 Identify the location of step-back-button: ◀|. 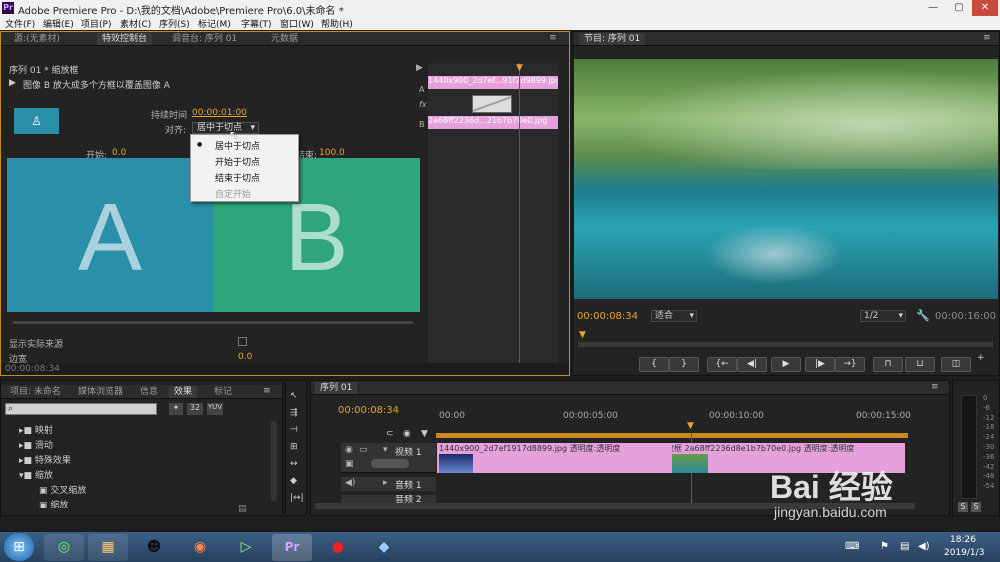
(752, 364).